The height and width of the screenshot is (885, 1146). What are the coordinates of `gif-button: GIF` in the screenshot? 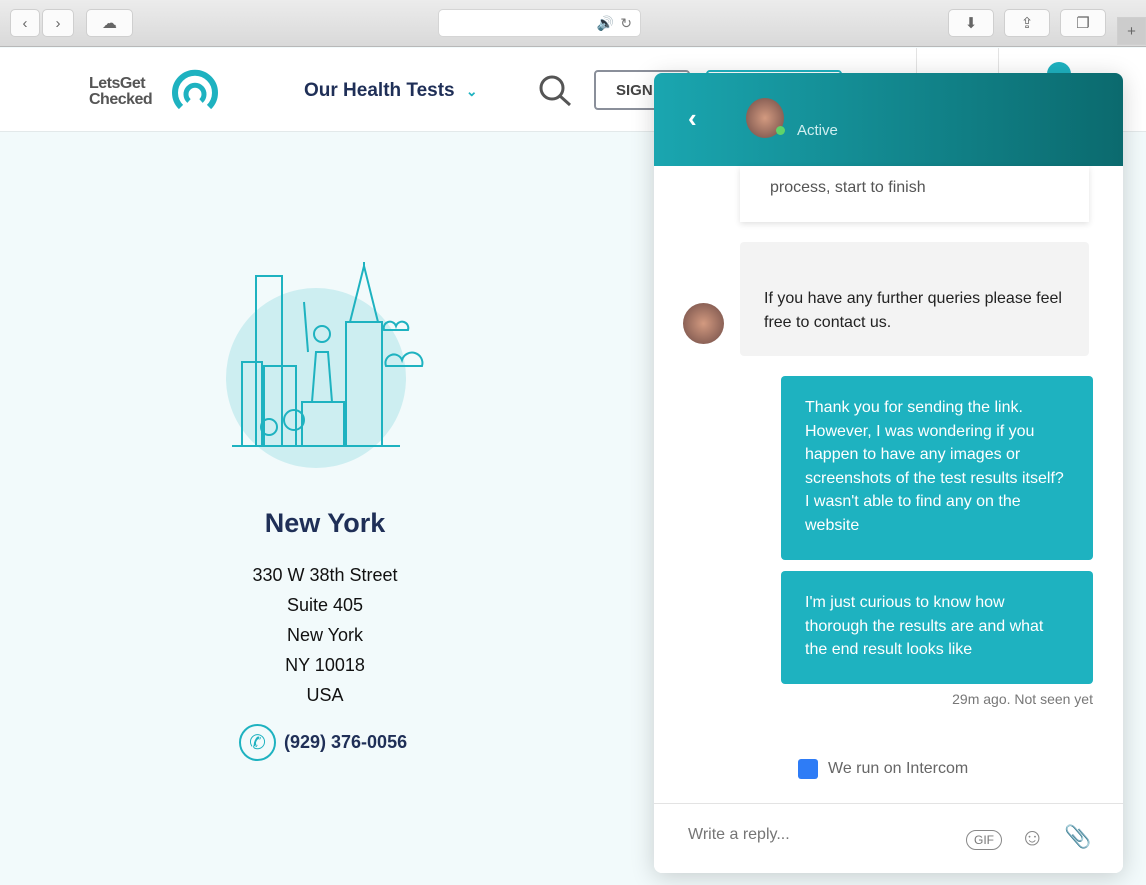 It's located at (984, 840).